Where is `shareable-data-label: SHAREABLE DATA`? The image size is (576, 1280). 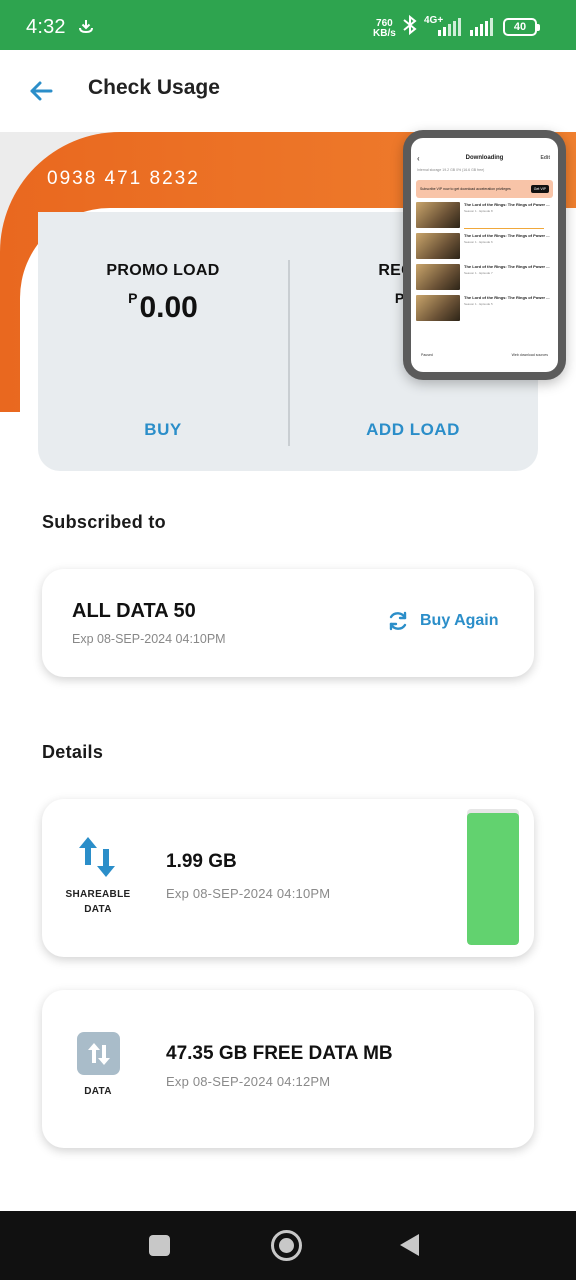 shareable-data-label: SHAREABLE DATA is located at coordinates (98, 902).